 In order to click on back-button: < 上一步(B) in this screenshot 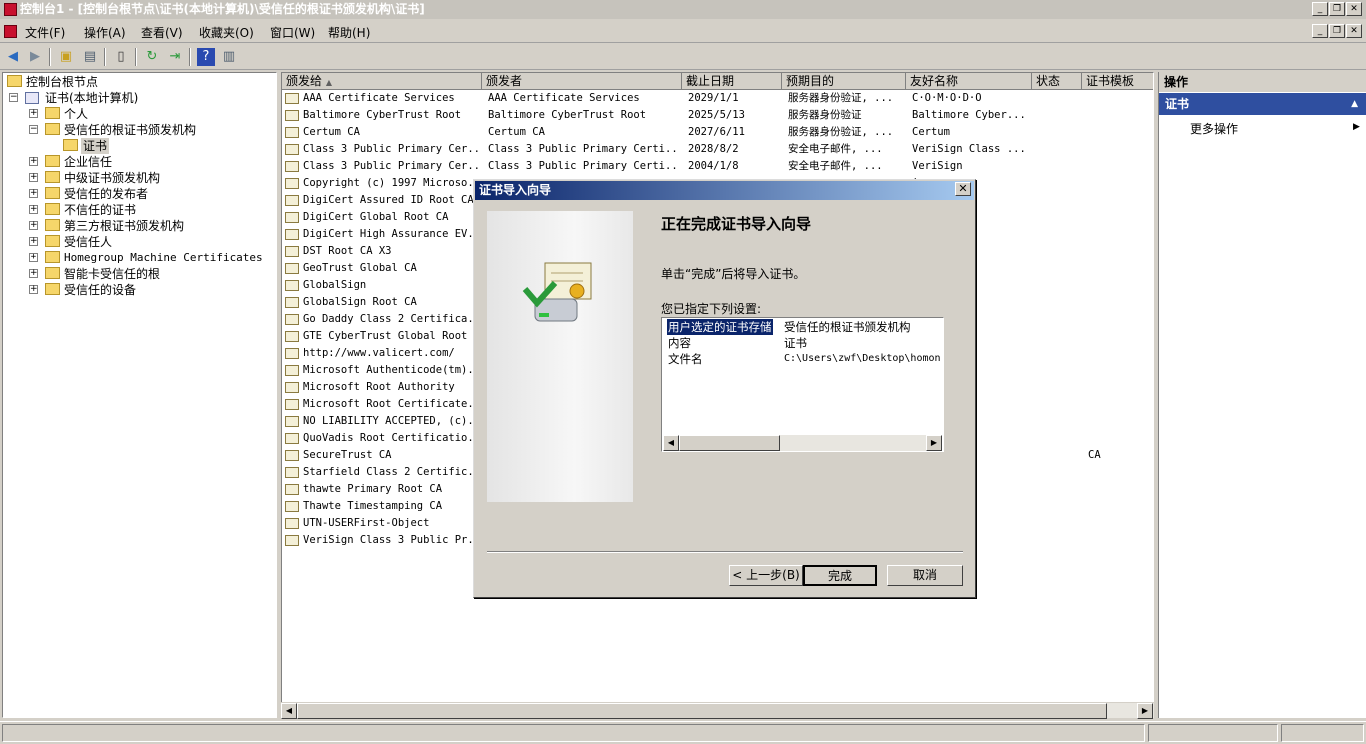, I will do `click(766, 575)`.